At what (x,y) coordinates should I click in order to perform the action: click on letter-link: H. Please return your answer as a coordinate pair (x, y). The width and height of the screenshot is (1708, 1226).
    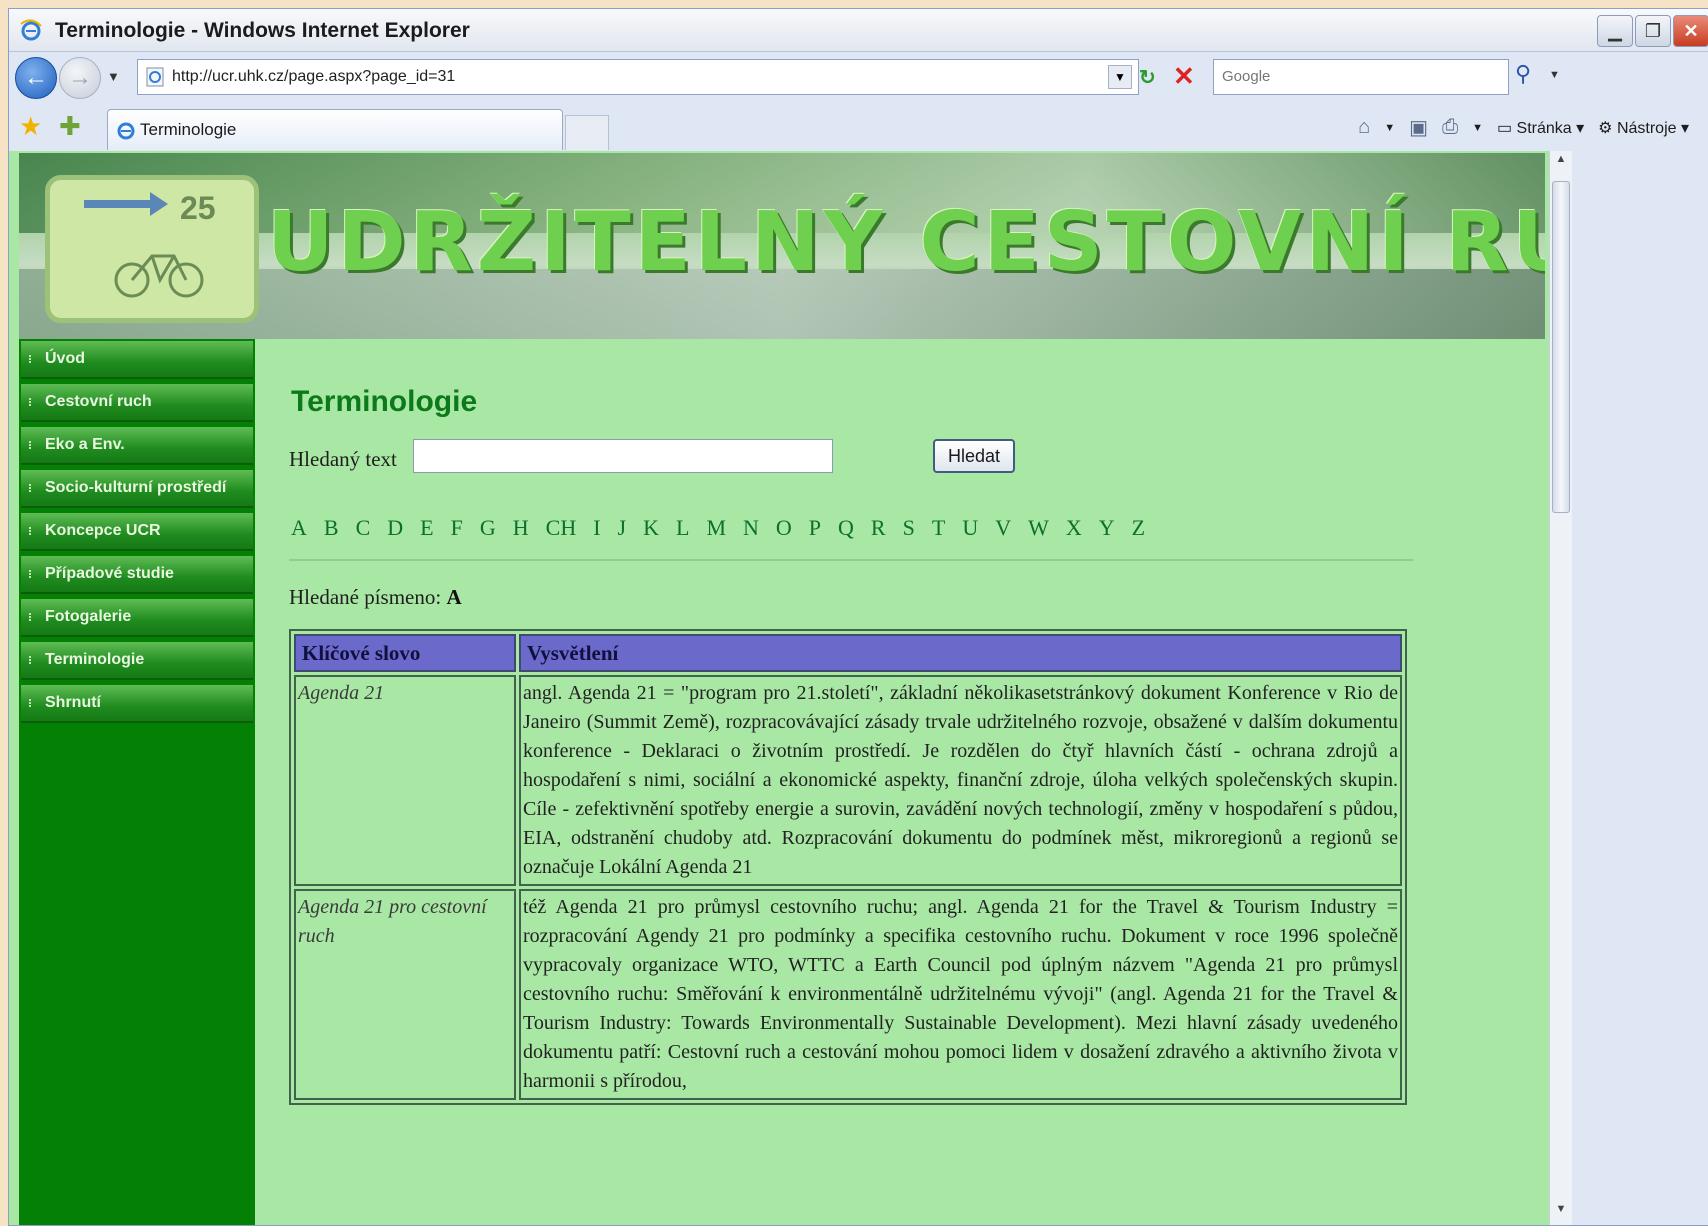
    Looking at the image, I should click on (521, 528).